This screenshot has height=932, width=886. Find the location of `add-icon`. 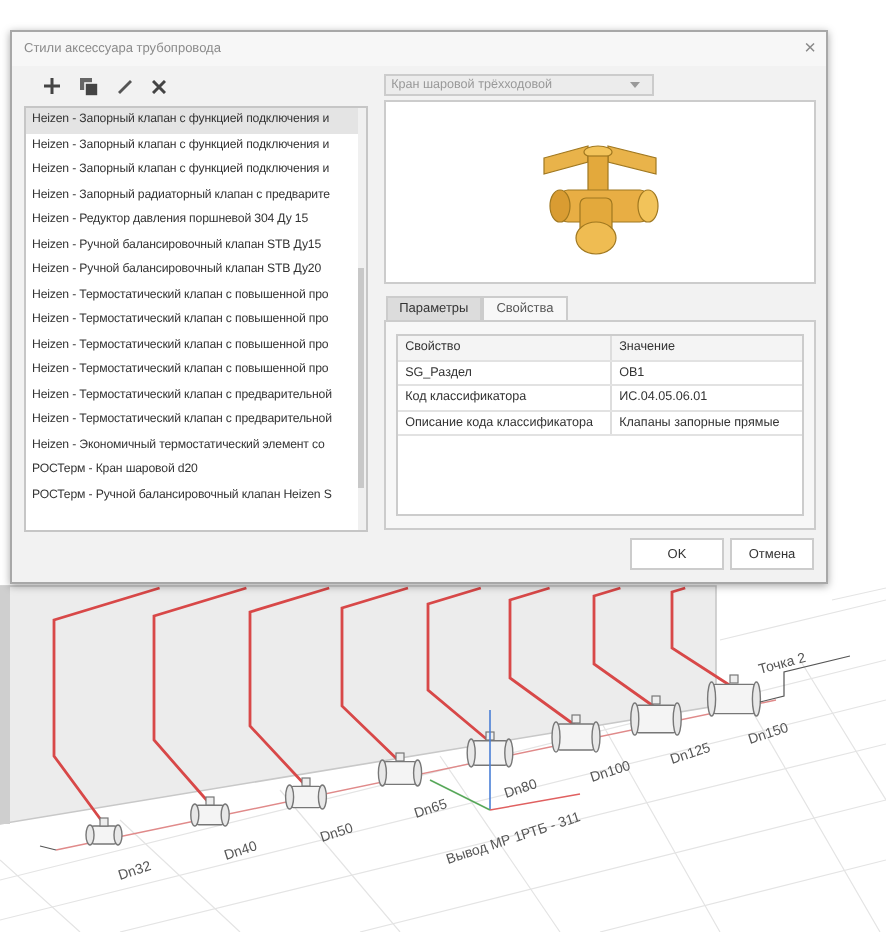

add-icon is located at coordinates (52, 86).